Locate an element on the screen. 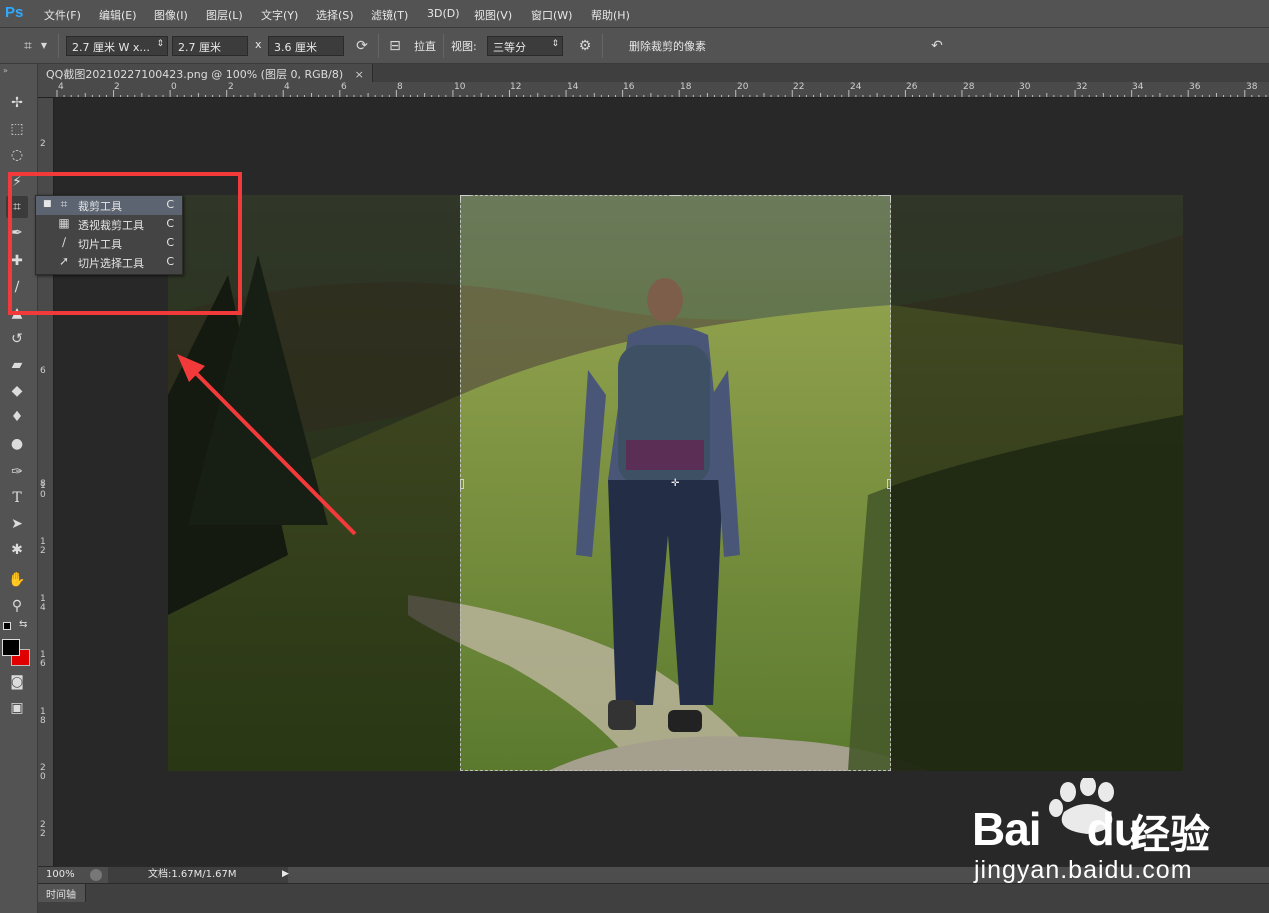  watermark-brand: Bai is located at coordinates (1007, 829).